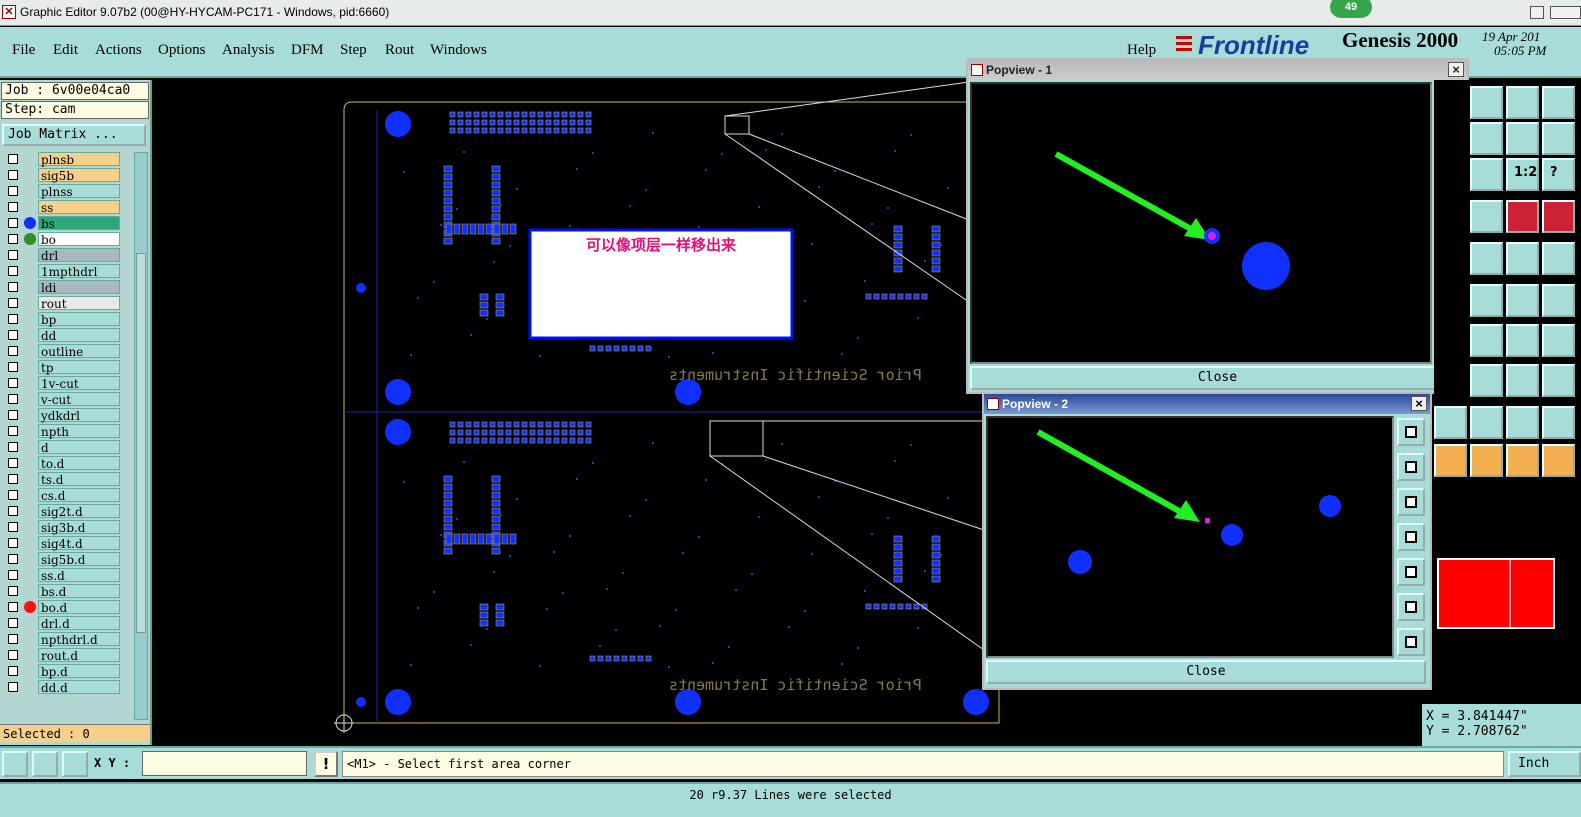 This screenshot has width=1581, height=817. What do you see at coordinates (61, 623) in the screenshot?
I see `layer-row: drl.d` at bounding box center [61, 623].